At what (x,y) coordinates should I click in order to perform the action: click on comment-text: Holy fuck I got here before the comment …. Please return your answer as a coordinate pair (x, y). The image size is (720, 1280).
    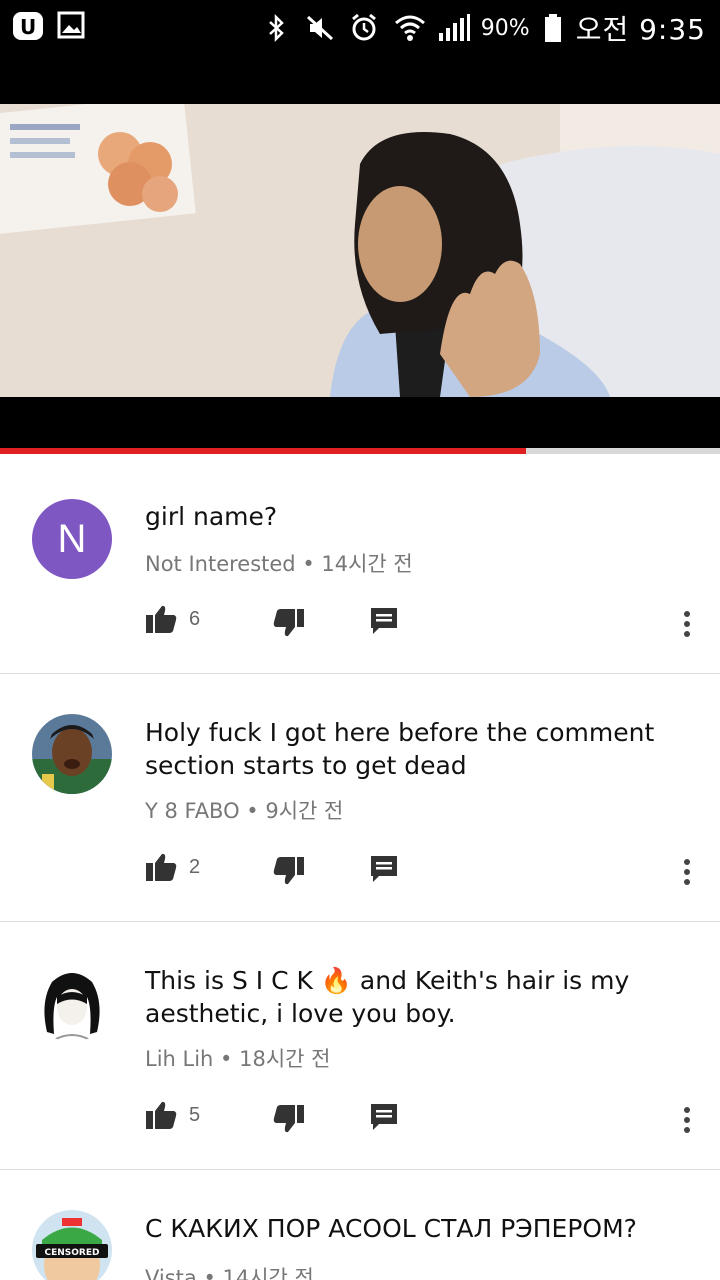
    Looking at the image, I should click on (400, 749).